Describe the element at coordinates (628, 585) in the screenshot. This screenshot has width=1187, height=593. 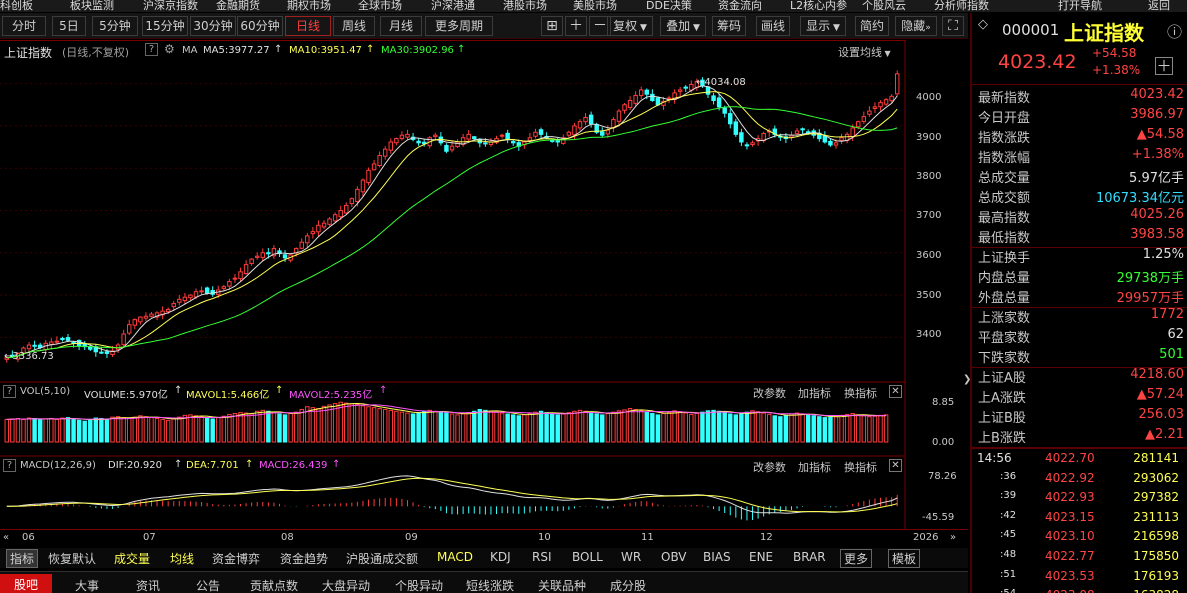
I see `bottom-tab: 成分股` at that location.